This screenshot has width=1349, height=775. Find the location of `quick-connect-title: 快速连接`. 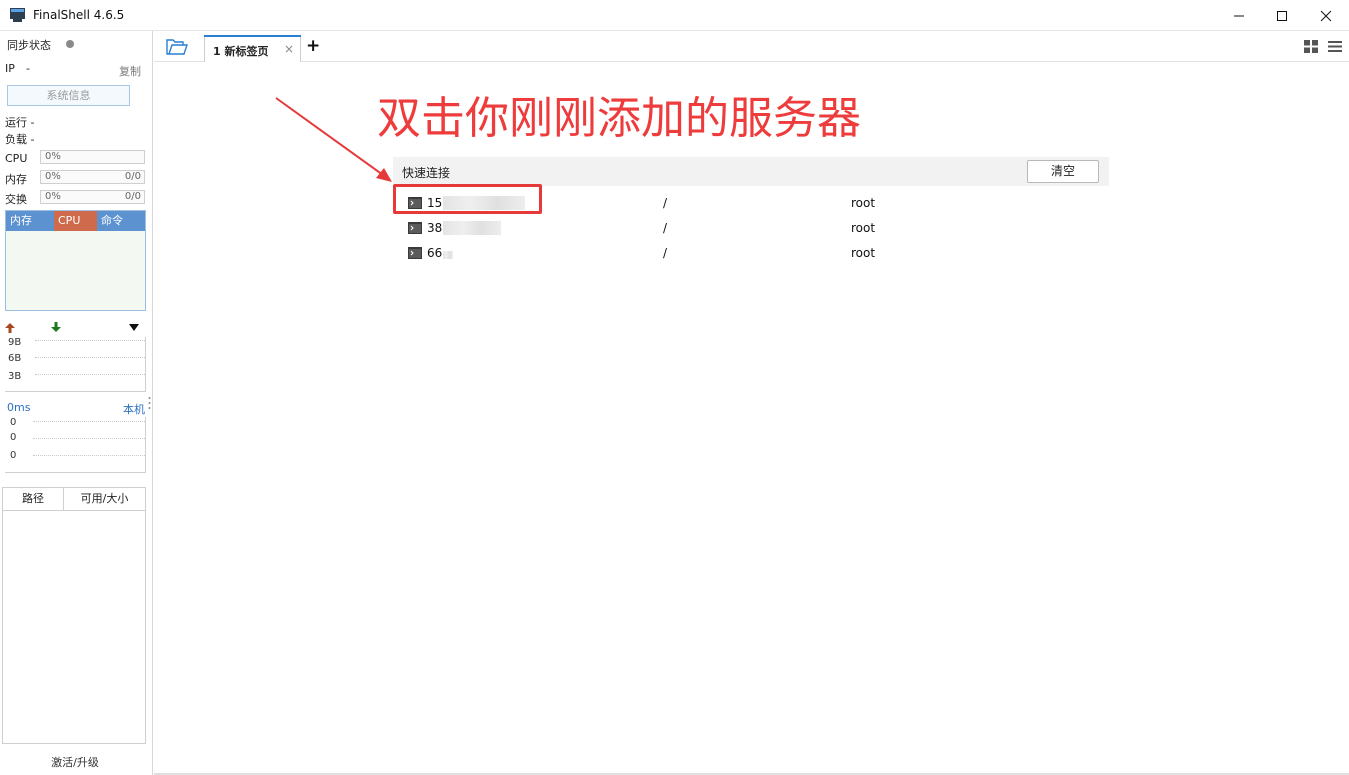

quick-connect-title: 快速连接 is located at coordinates (426, 173).